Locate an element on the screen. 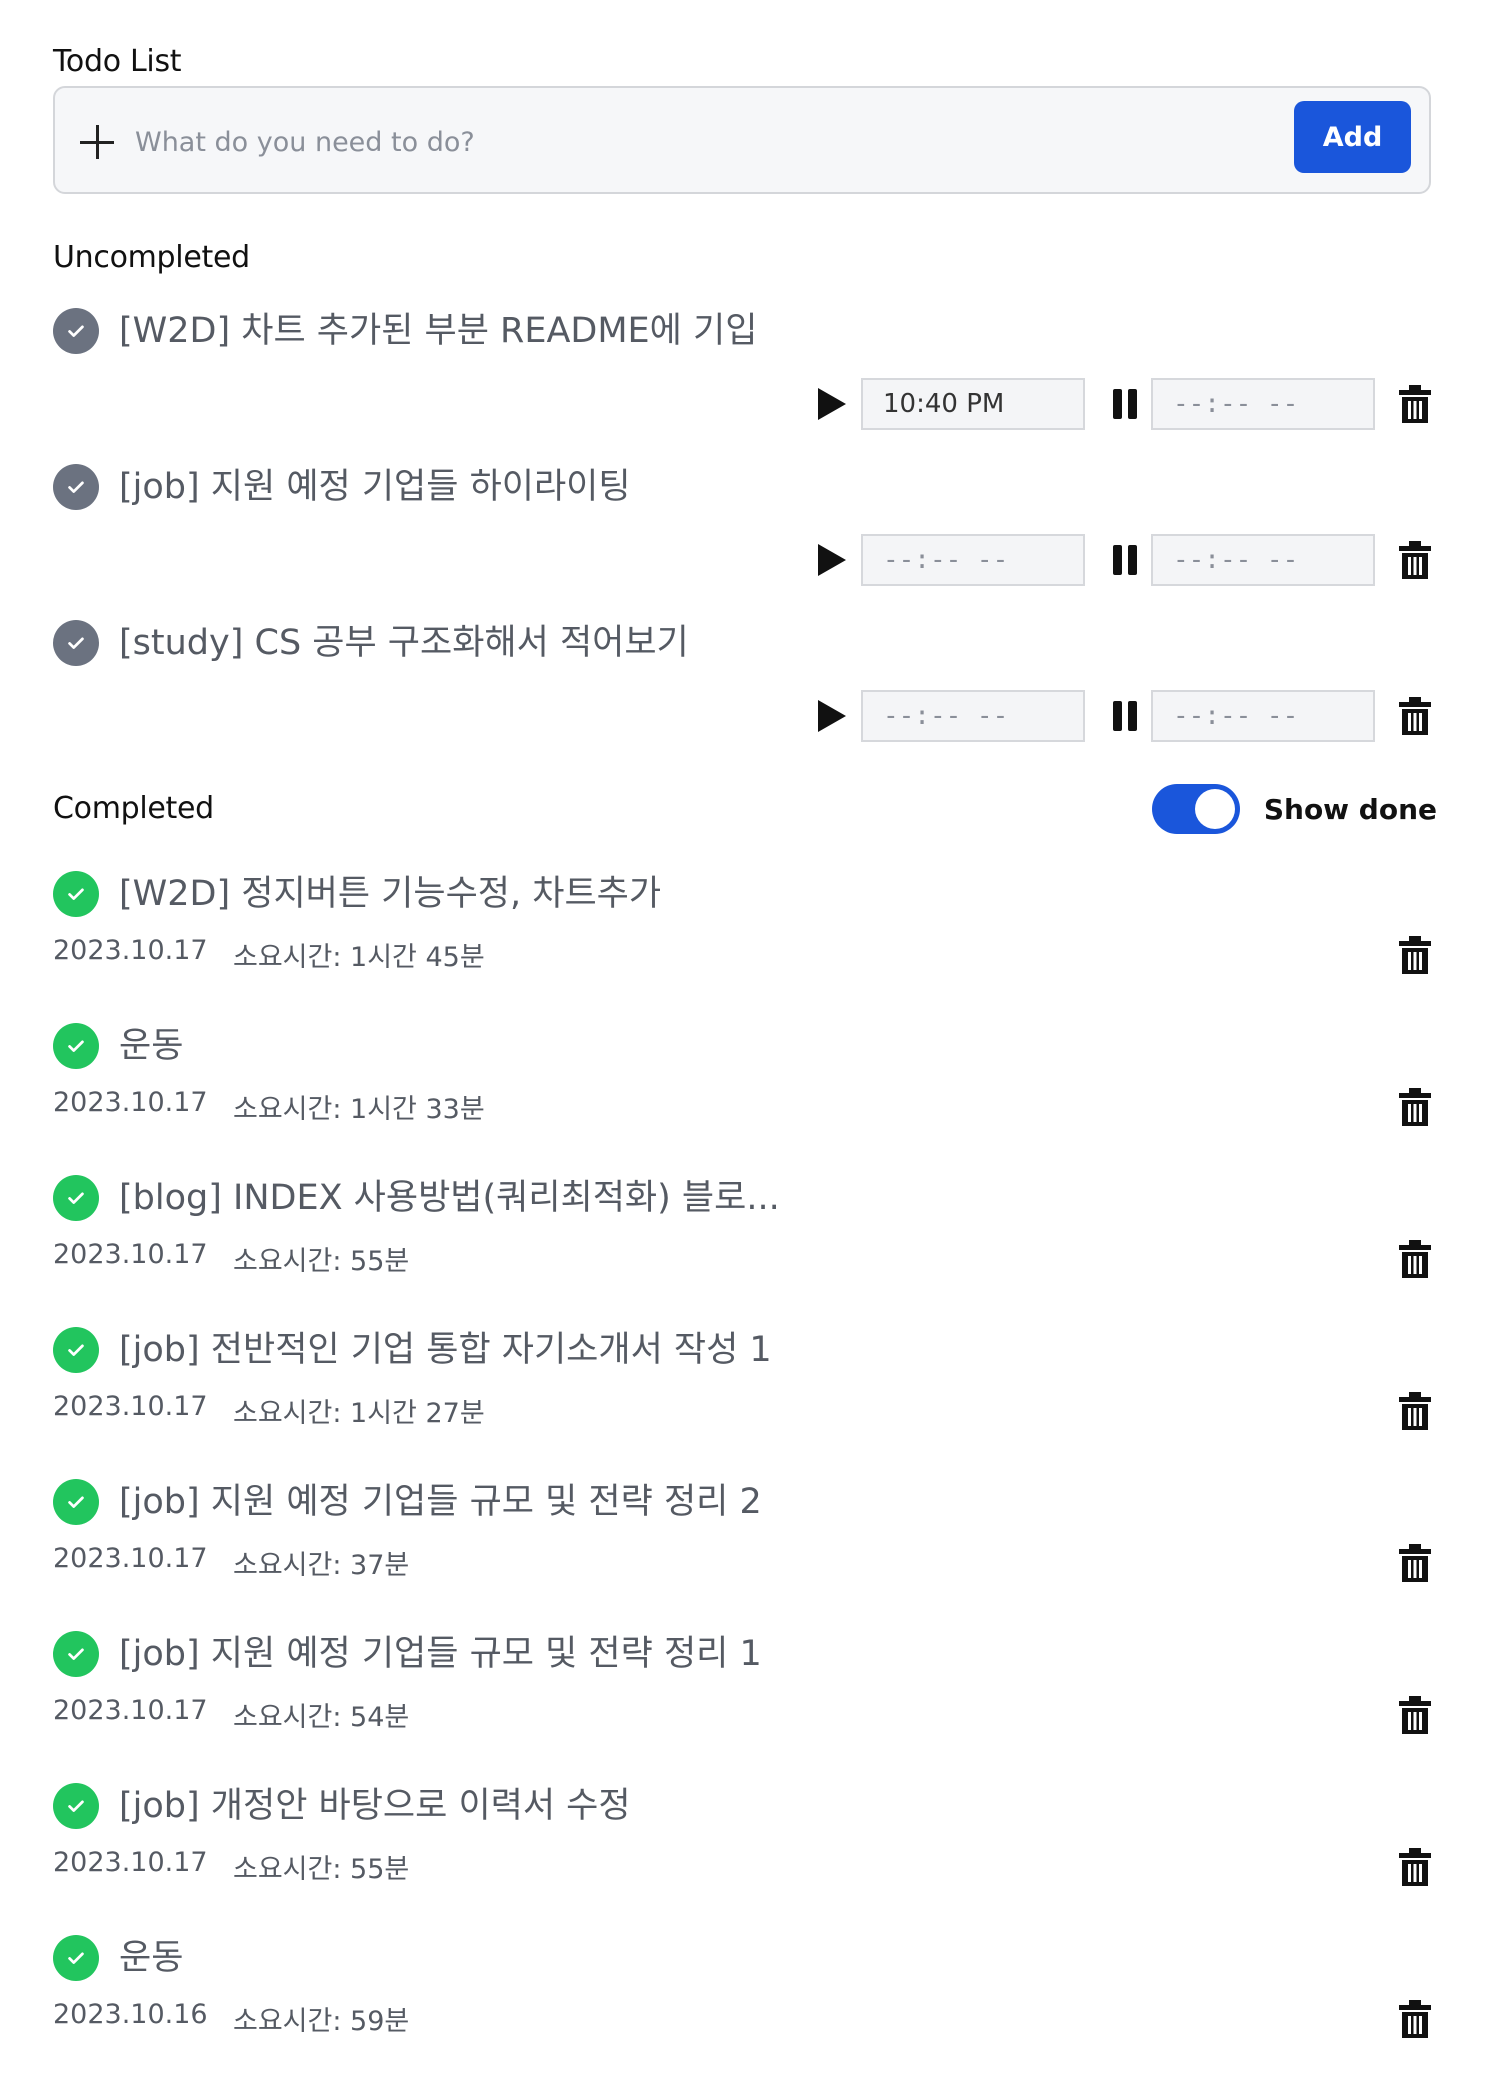 Image resolution: width=1490 pixels, height=2076 pixels. todo-meta: 2023.10.16 소요시간: 59분 is located at coordinates (231, 2018).